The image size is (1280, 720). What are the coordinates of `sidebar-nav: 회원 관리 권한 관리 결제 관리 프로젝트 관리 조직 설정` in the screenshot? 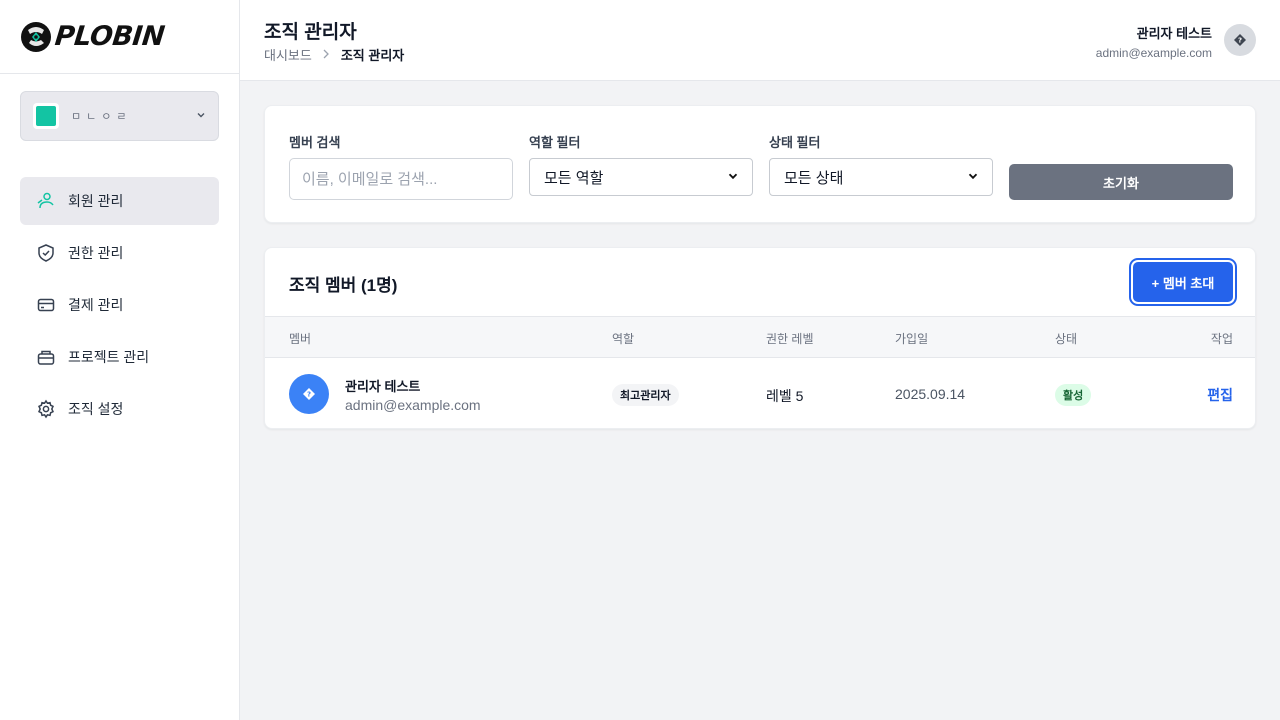 It's located at (119, 307).